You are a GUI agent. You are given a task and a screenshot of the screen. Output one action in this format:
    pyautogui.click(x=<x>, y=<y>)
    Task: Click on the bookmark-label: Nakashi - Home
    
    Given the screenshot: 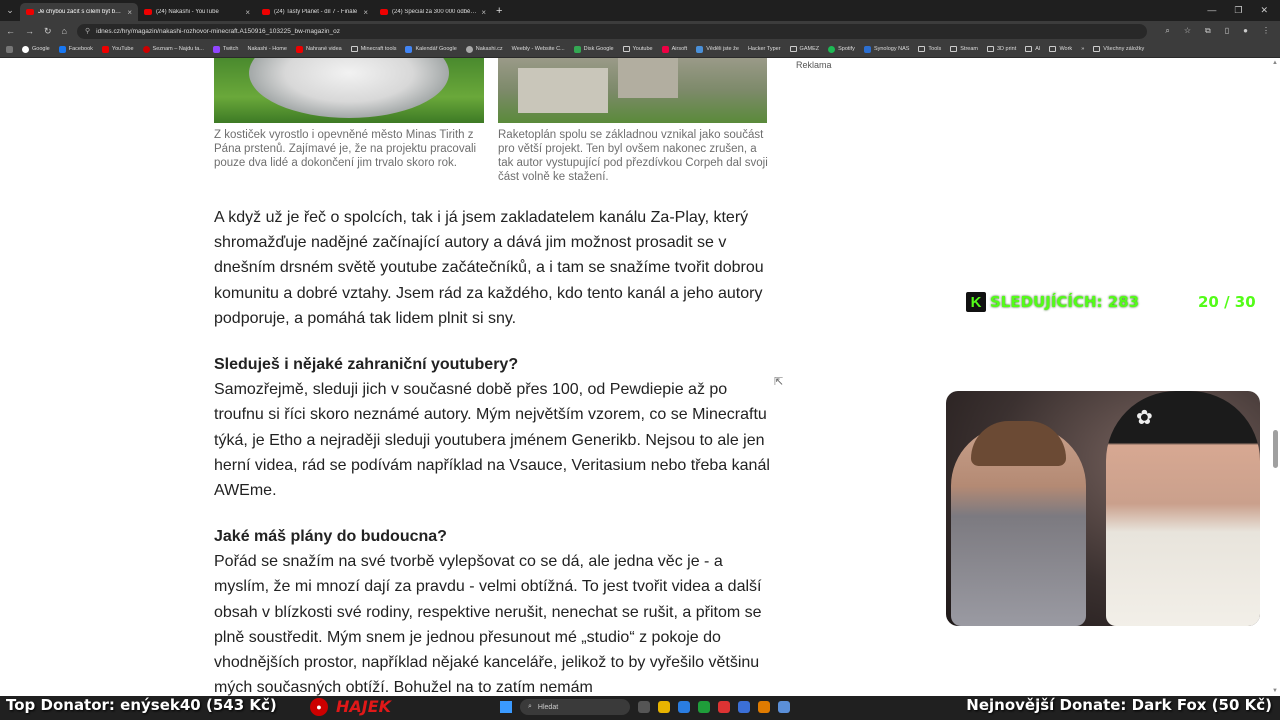 What is the action you would take?
    pyautogui.click(x=267, y=49)
    